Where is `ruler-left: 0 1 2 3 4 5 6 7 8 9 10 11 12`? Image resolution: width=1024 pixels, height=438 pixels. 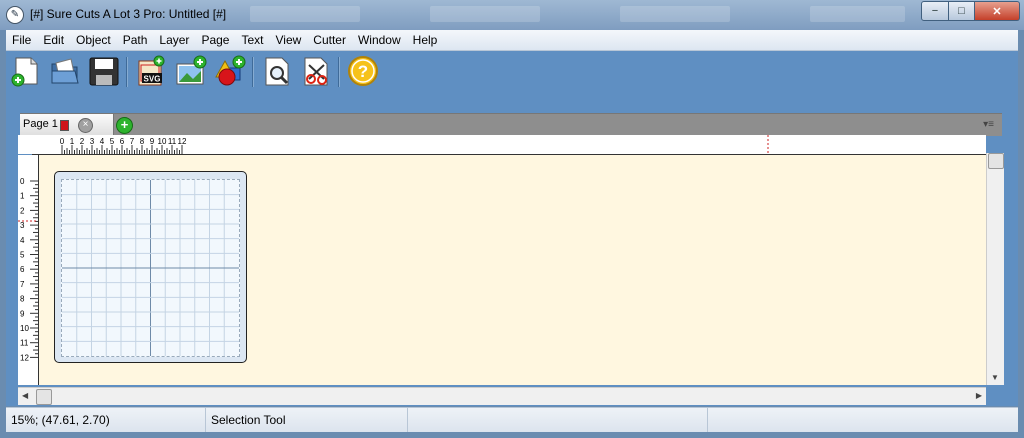
ruler-left: 0 1 2 3 4 5 6 7 8 9 10 11 12 is located at coordinates (28, 270).